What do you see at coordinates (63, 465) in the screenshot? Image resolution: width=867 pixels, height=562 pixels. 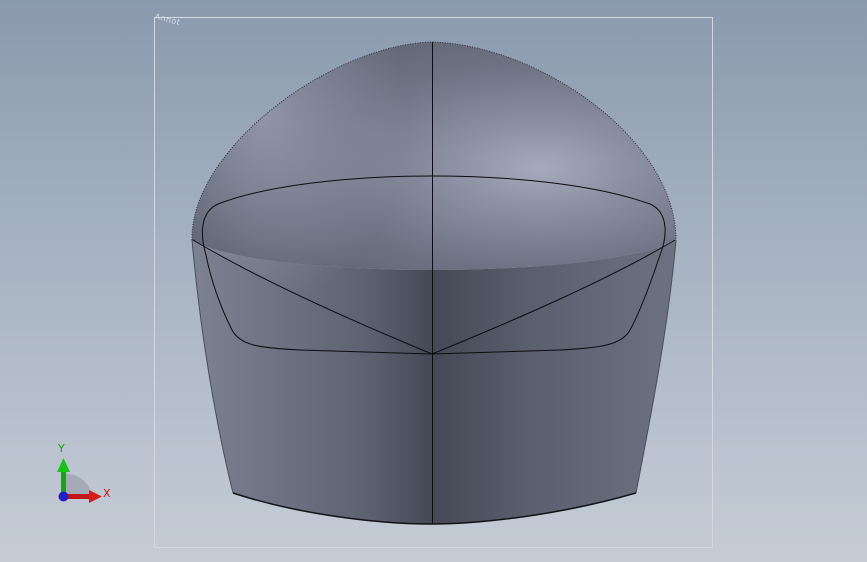 I see `y-axis-arrowhead` at bounding box center [63, 465].